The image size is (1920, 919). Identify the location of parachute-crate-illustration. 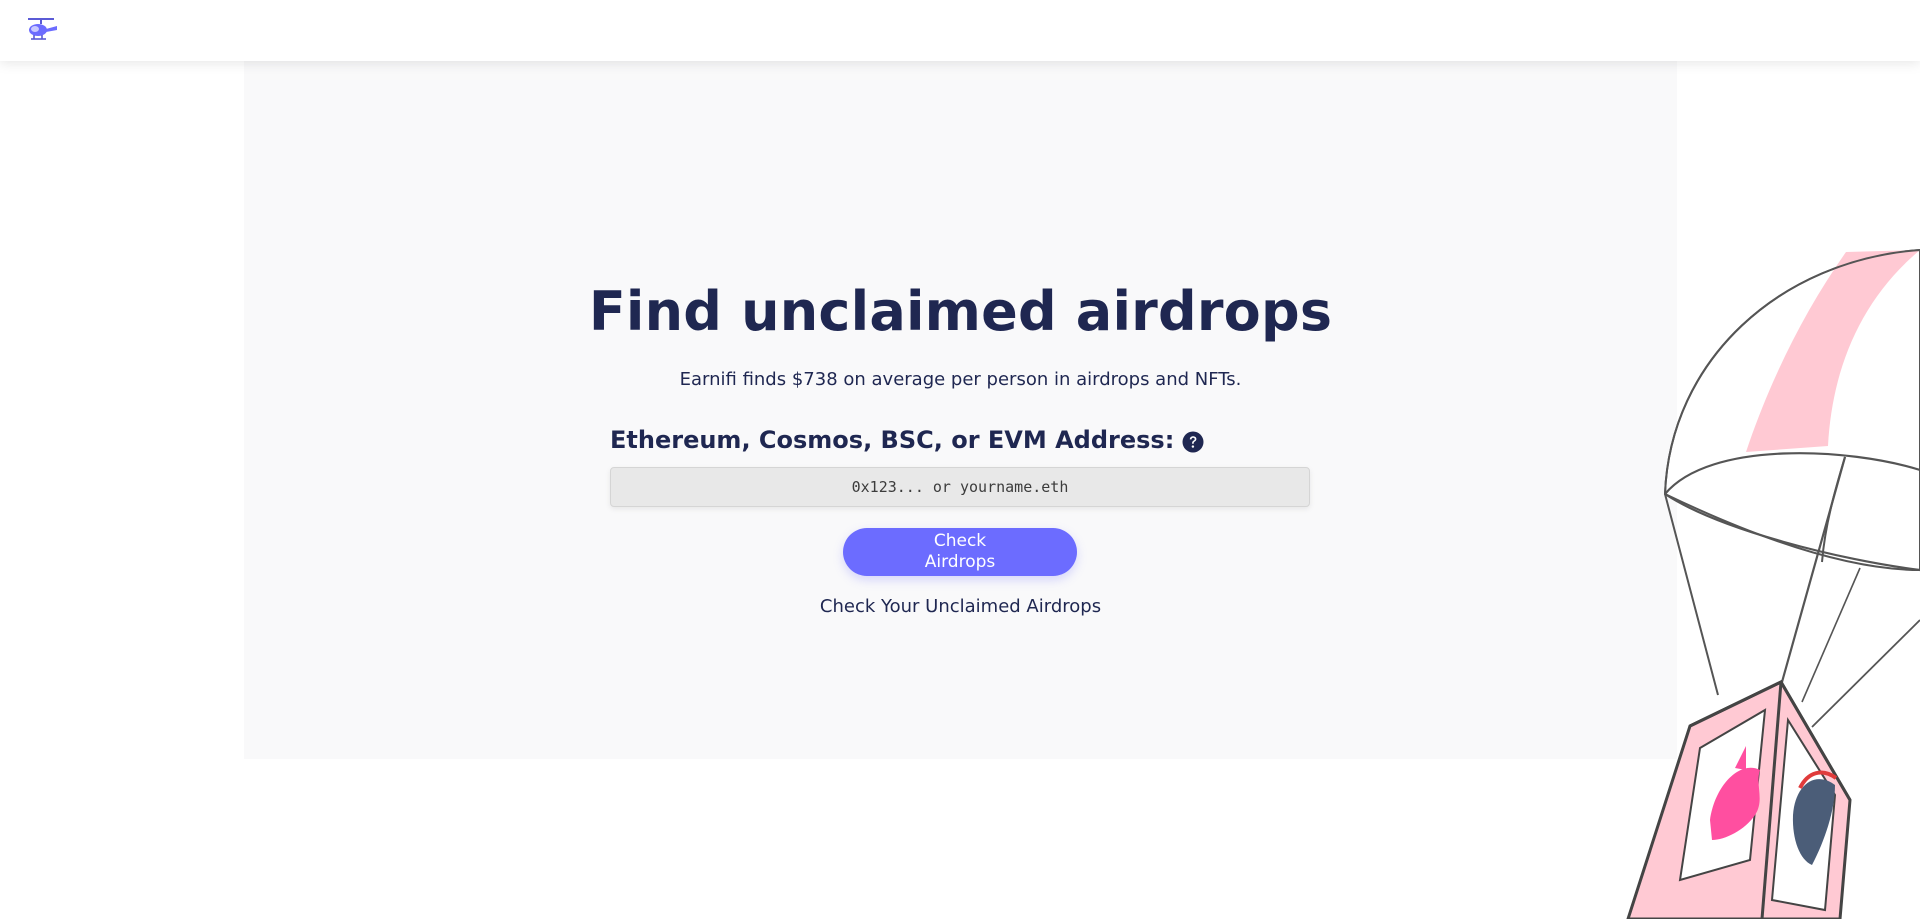
(1773, 583).